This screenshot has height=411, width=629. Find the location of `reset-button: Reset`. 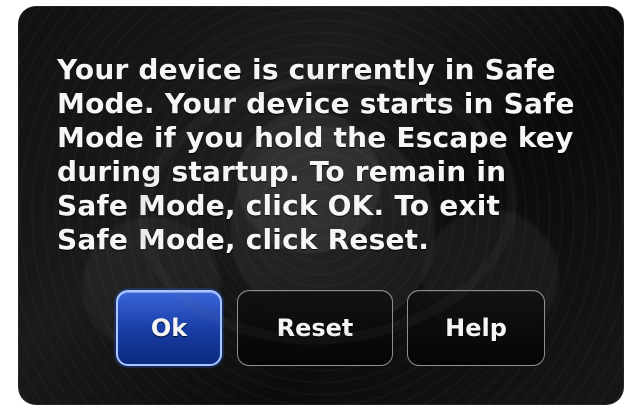

reset-button: Reset is located at coordinates (315, 328).